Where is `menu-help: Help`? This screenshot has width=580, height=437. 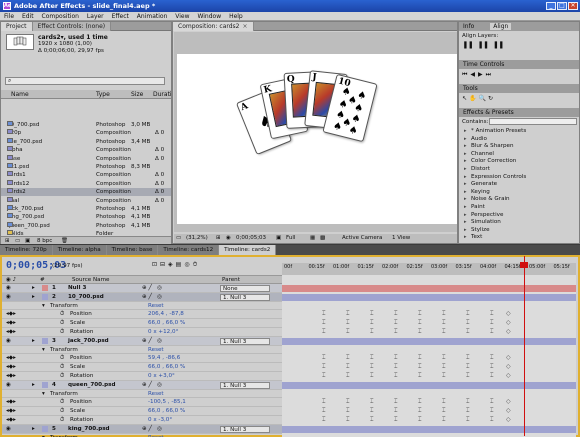 menu-help: Help is located at coordinates (236, 16).